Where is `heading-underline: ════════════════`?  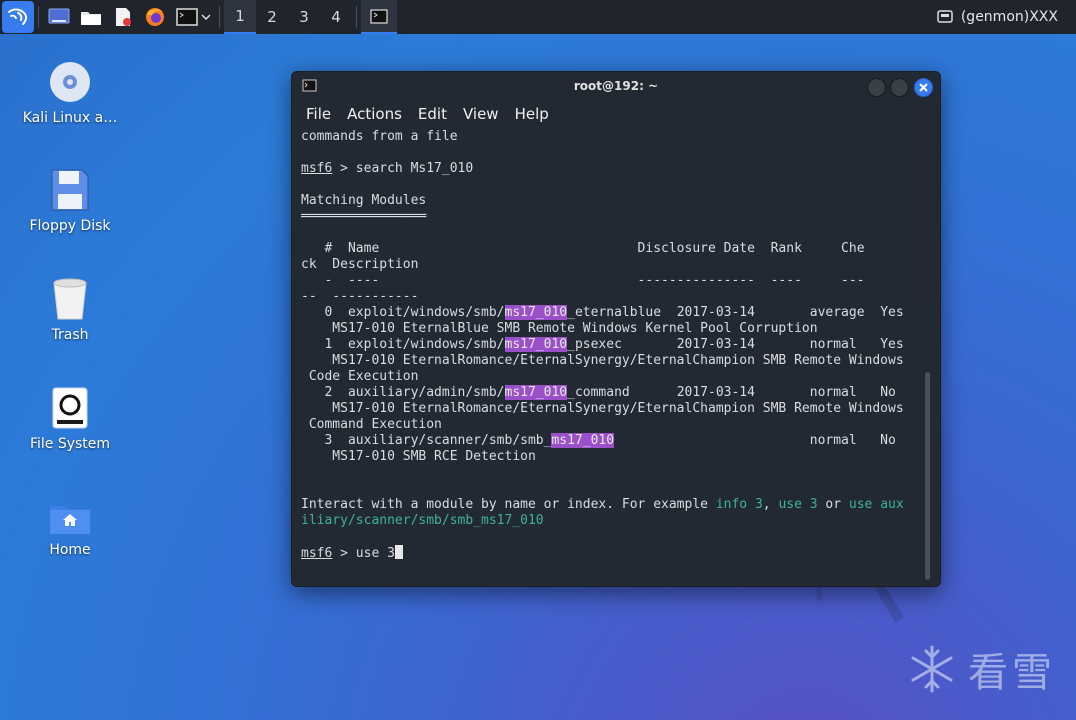 heading-underline: ════════════════ is located at coordinates (364, 216).